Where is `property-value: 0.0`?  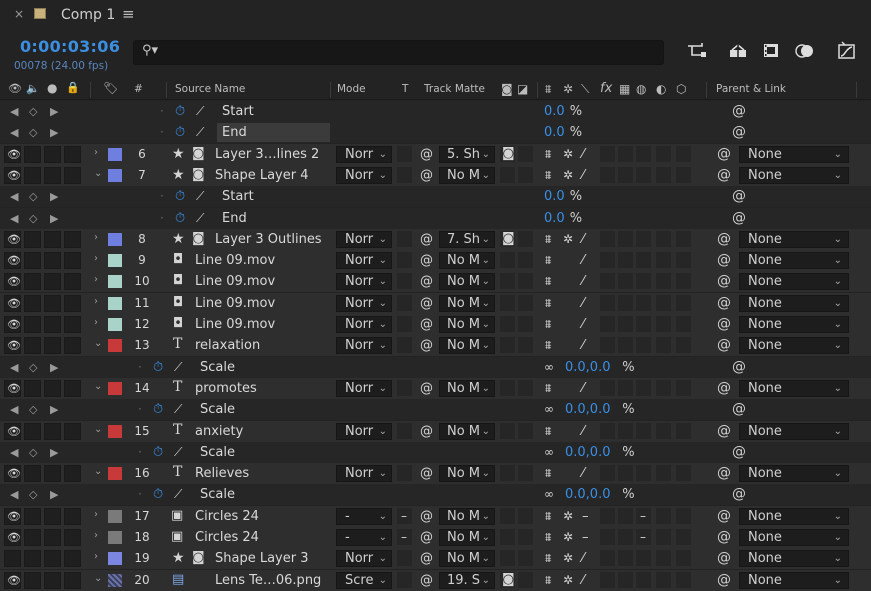
property-value: 0.0 is located at coordinates (554, 111).